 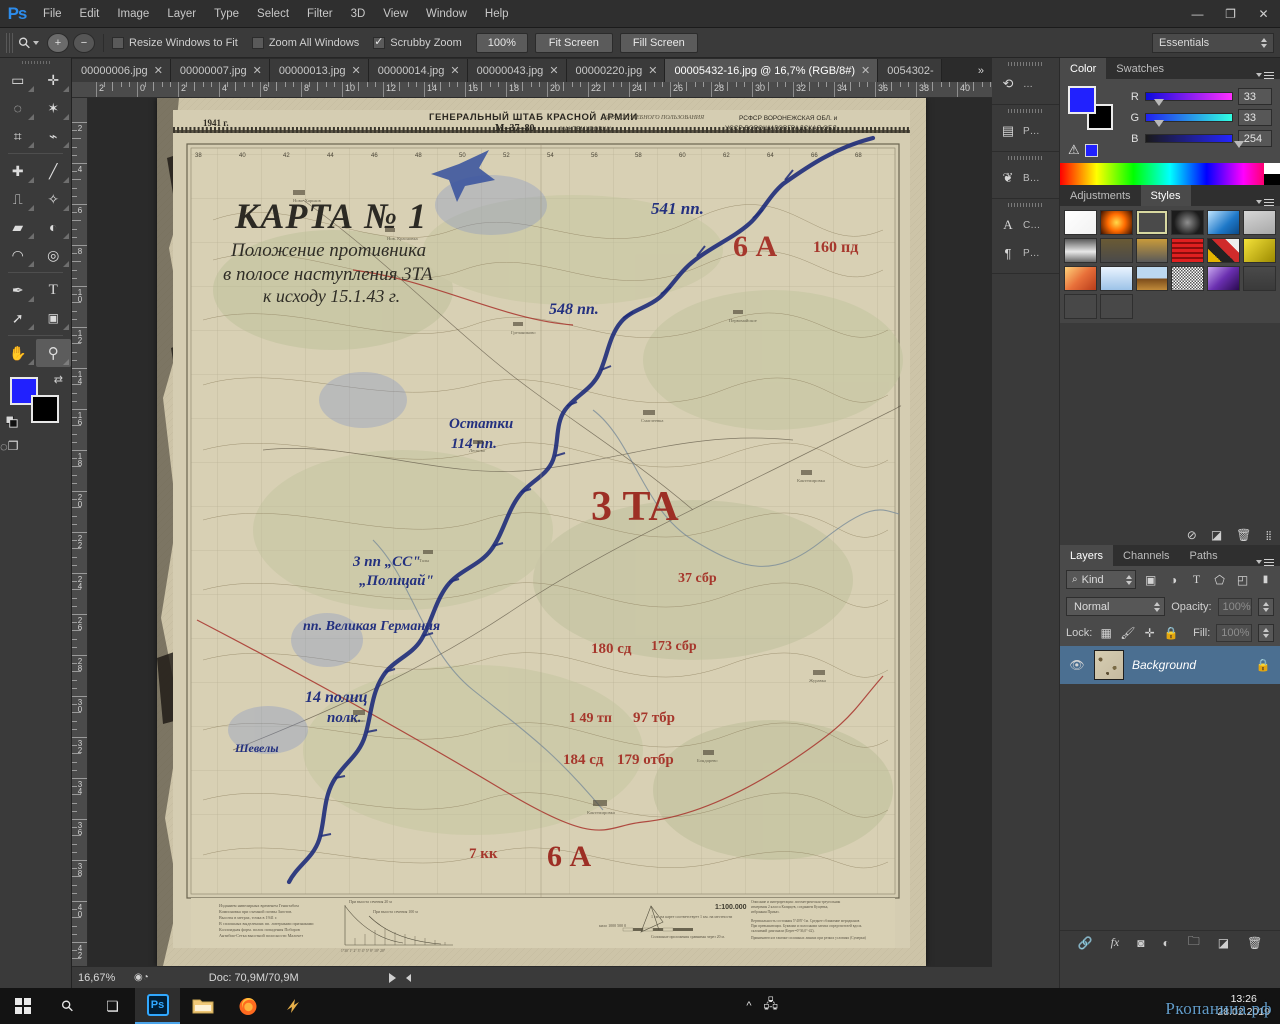 I want to click on tab-swatches: Swatches, so click(x=1140, y=68).